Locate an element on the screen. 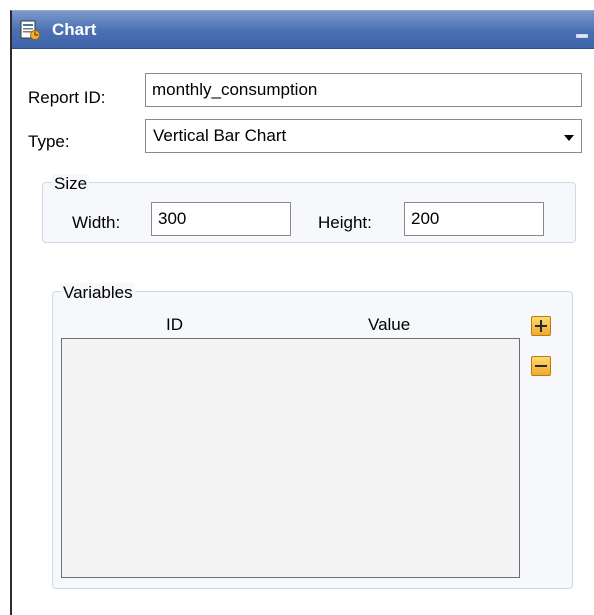 Image resolution: width=594 pixels, height=615 pixels. remove-variable-button is located at coordinates (541, 366).